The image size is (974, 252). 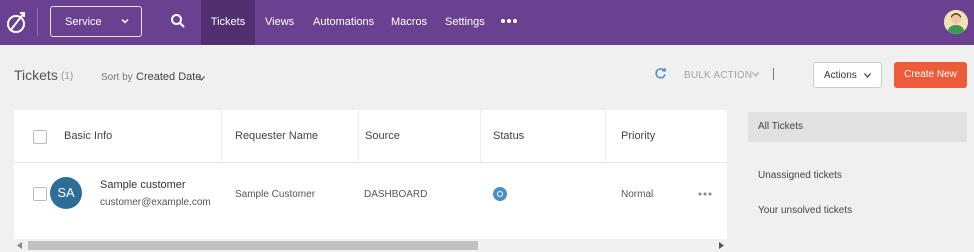 What do you see at coordinates (465, 22) in the screenshot?
I see `tab-settings: Settings` at bounding box center [465, 22].